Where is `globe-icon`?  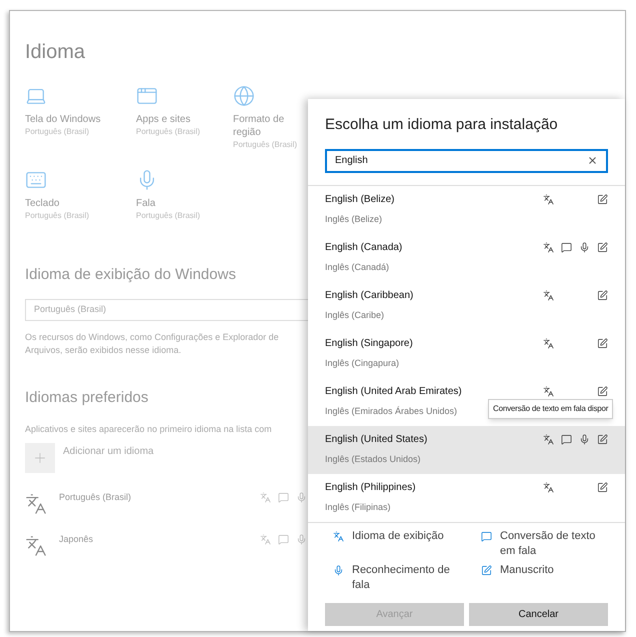 globe-icon is located at coordinates (244, 96).